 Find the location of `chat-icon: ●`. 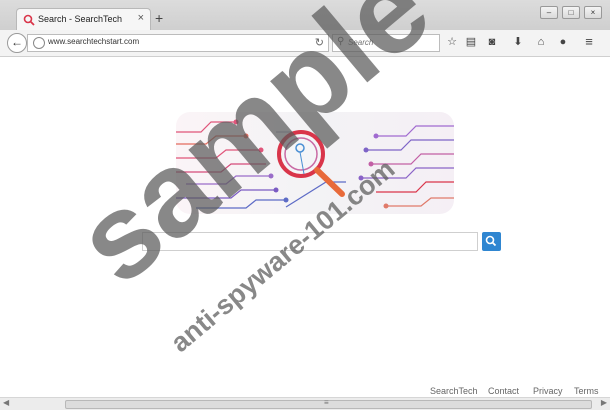

chat-icon: ● is located at coordinates (563, 42).